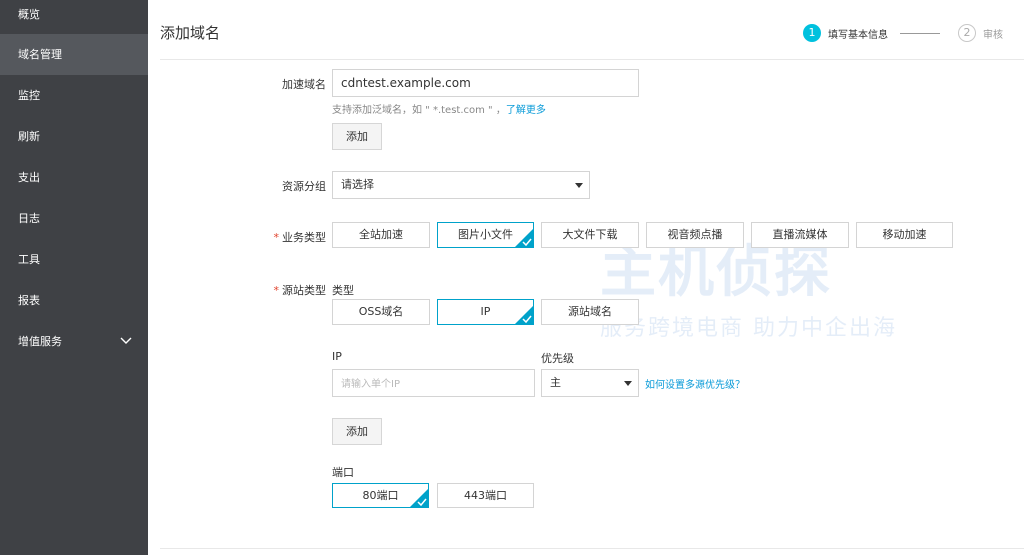 The image size is (1024, 555). Describe the element at coordinates (590, 312) in the screenshot. I see `origin-type-domain: 源站域名` at that location.